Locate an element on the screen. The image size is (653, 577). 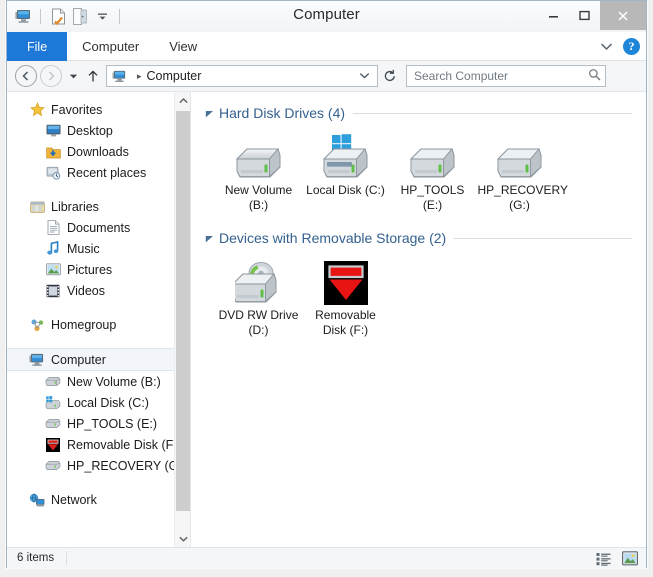
sidebar-item-hp-recovery-g: HP_RECOVERY (G:) is located at coordinates (98, 465).